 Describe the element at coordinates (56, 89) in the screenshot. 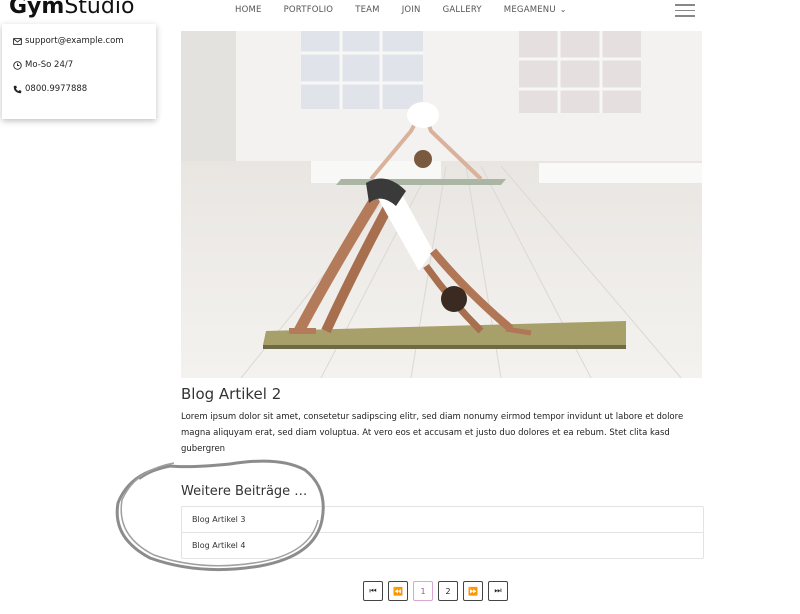

I see `contact-phone: 0800.9977888` at that location.